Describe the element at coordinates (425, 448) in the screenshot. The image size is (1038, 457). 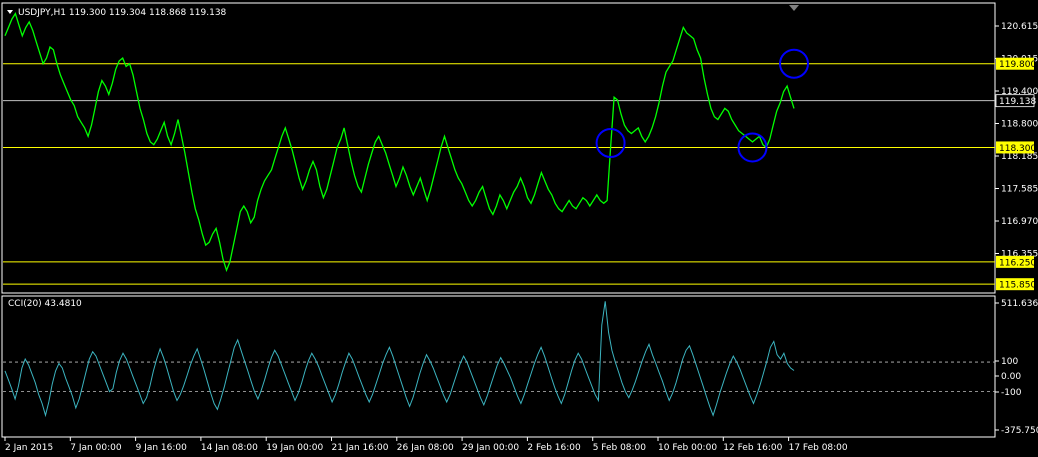
I see `x-tick-label: 26 Jan 08:00` at that location.